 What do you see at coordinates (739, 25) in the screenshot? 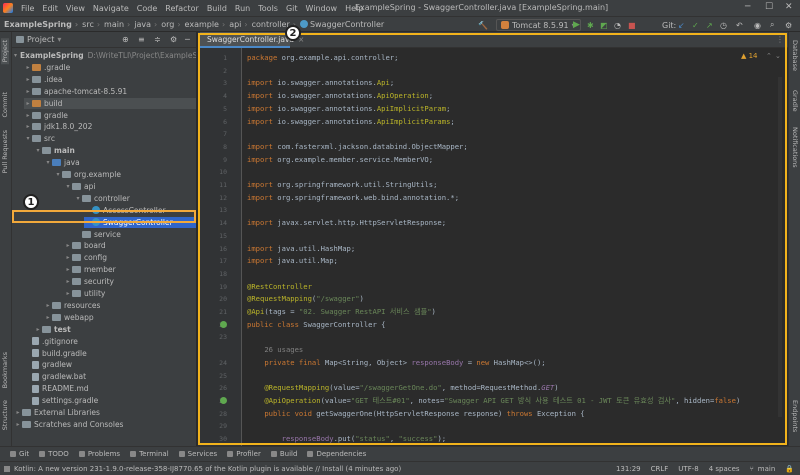
I see `rollback-icon: ↶` at bounding box center [739, 25].